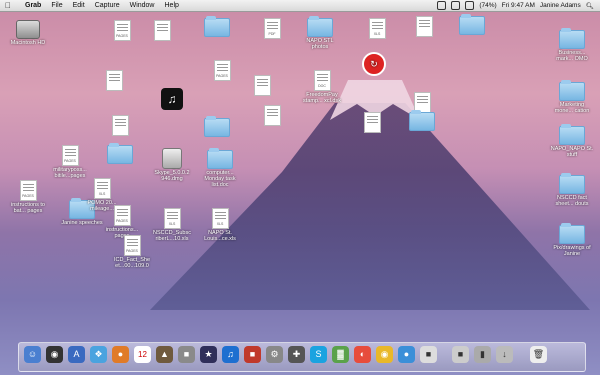 This screenshot has width=600, height=375. Describe the element at coordinates (222, 71) in the screenshot. I see `desktop-file-cluster-7: PAGES` at that location.